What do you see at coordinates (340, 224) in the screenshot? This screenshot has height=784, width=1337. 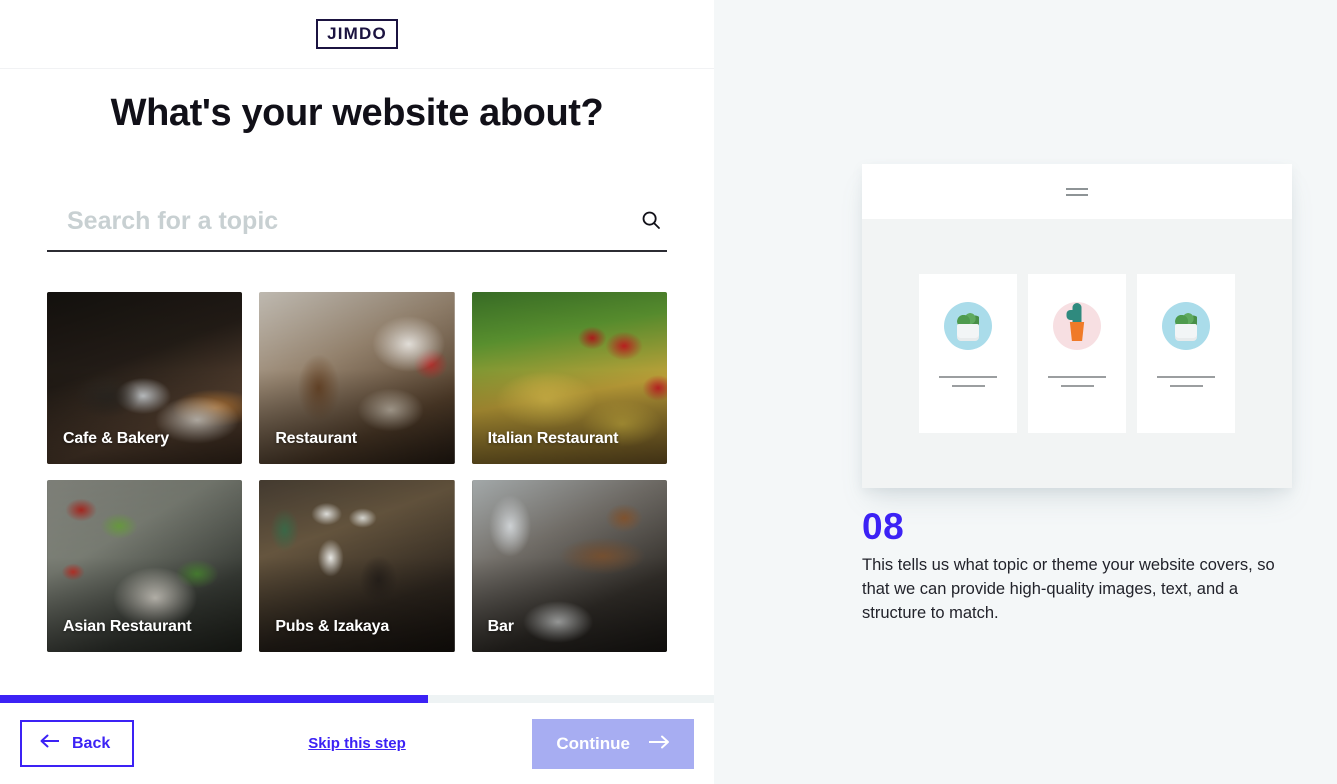 I see `search-input` at bounding box center [340, 224].